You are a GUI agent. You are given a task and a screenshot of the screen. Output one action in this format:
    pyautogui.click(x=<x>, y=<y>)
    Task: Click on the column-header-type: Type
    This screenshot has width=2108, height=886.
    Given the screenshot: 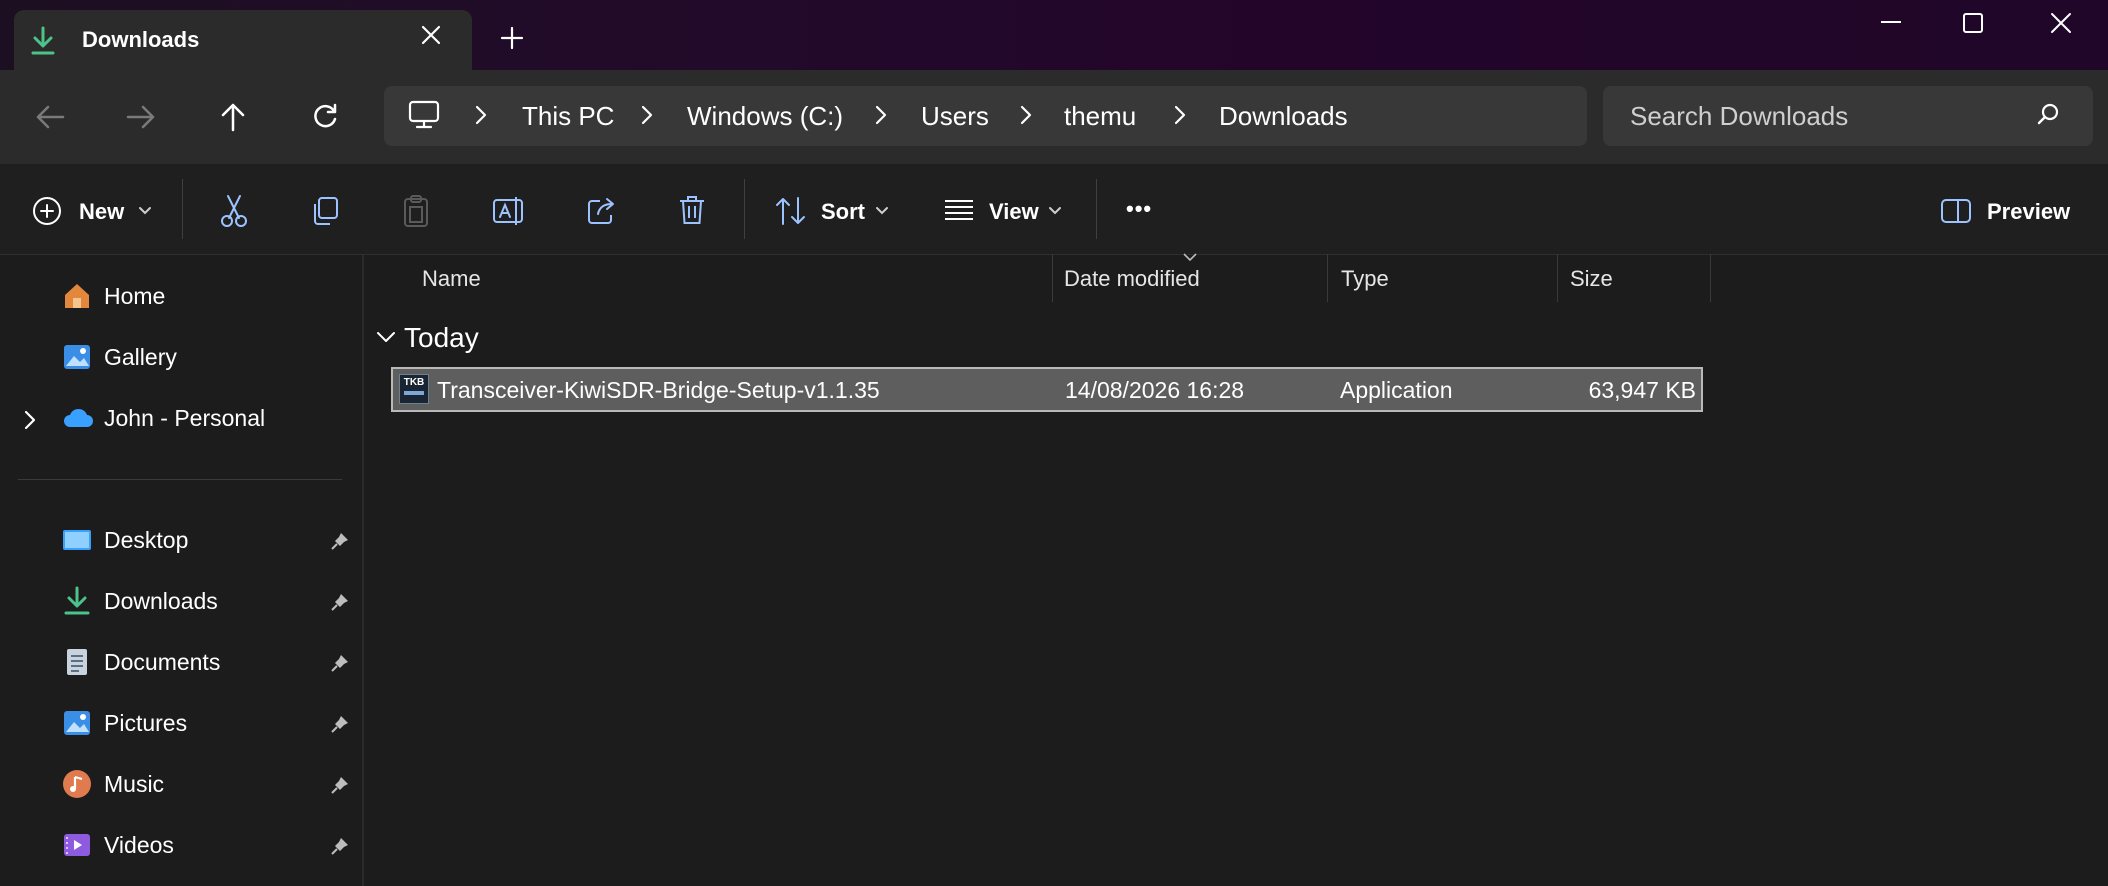 What is the action you would take?
    pyautogui.click(x=1365, y=279)
    